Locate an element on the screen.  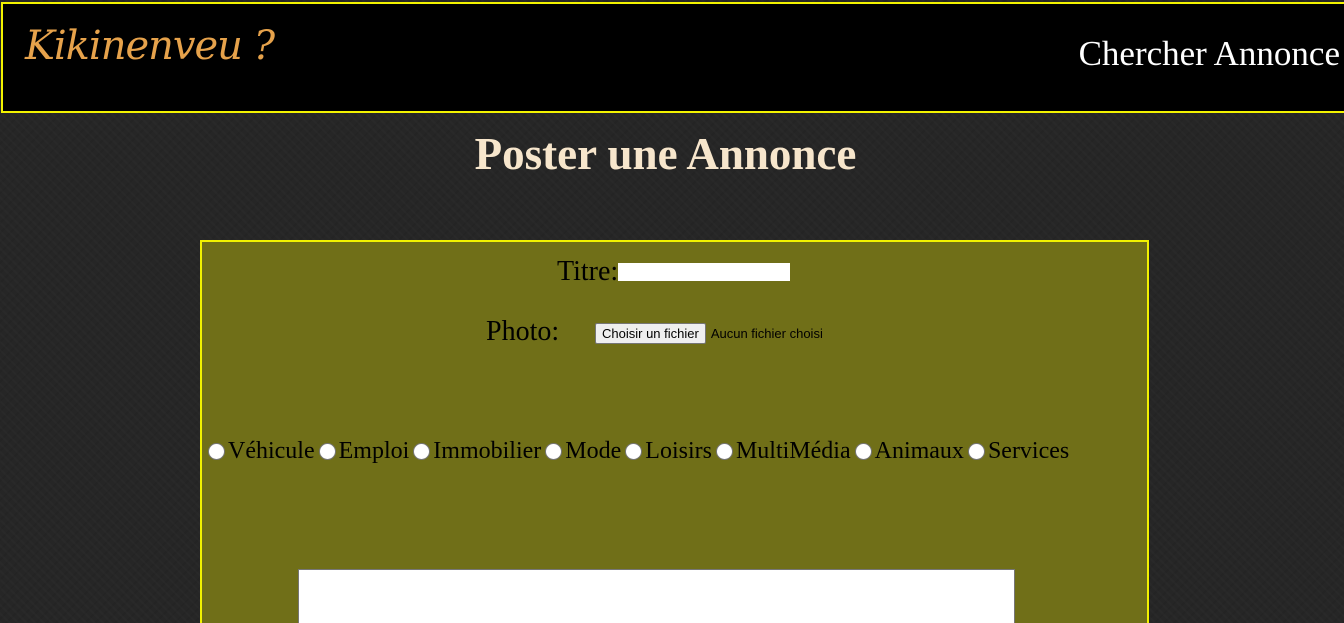
photo-file-picker: Choisir un fichier Aucun fichier choisi is located at coordinates (709, 333).